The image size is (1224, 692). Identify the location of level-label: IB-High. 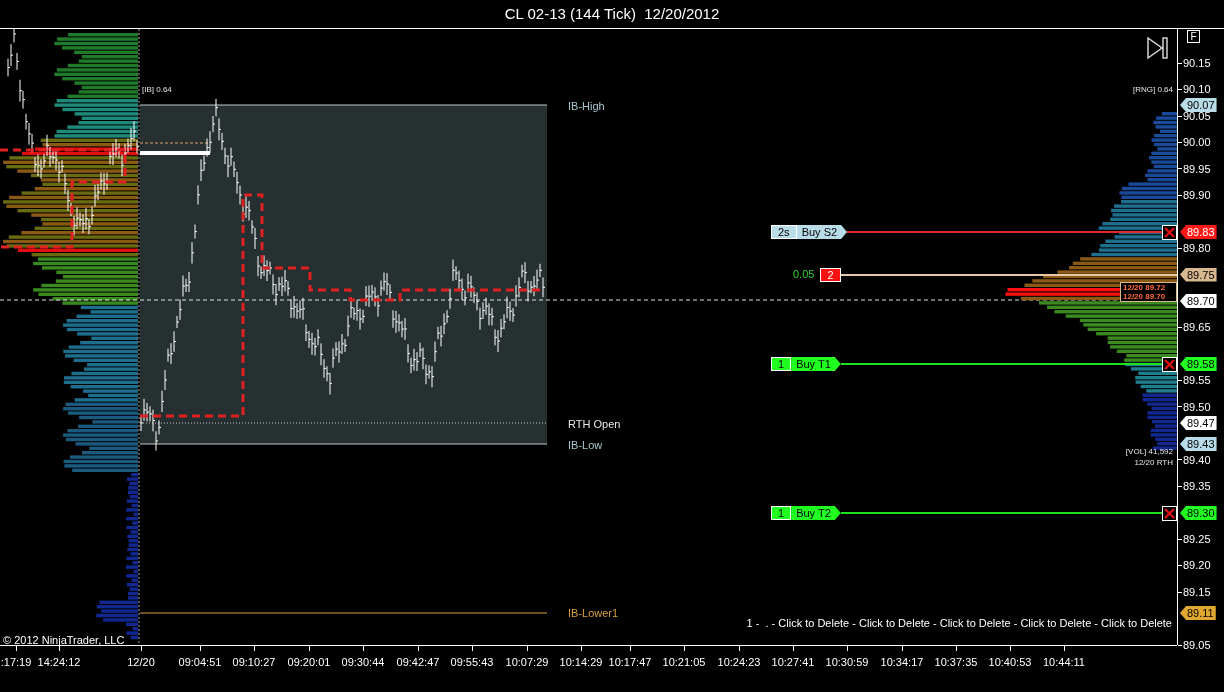
(586, 106).